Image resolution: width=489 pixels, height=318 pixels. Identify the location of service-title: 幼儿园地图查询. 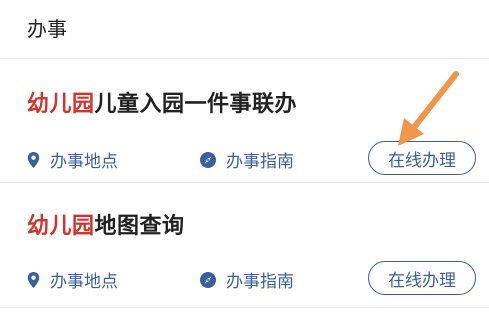
(106, 224).